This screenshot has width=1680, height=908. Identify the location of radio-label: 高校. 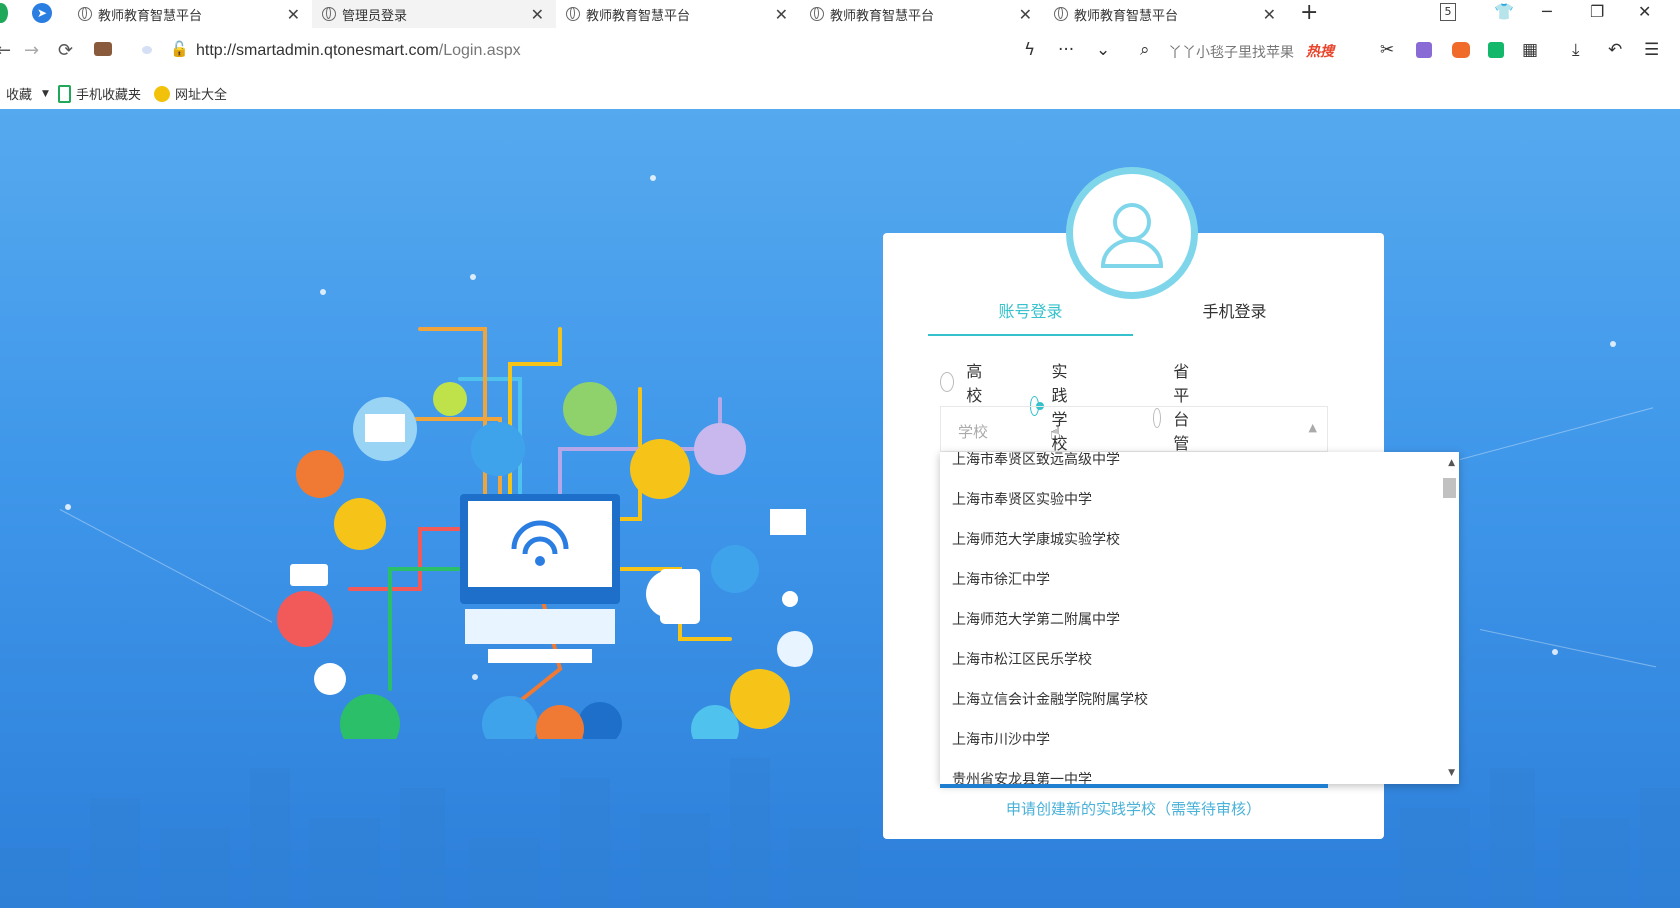
(974, 383).